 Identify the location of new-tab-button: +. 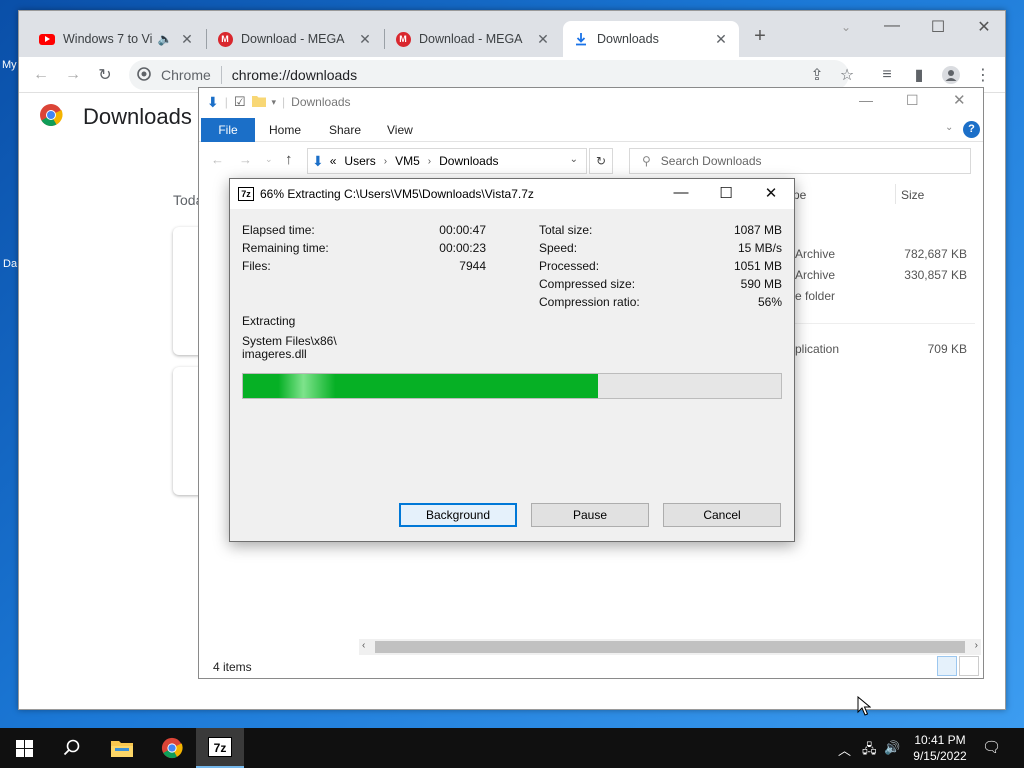
(760, 36).